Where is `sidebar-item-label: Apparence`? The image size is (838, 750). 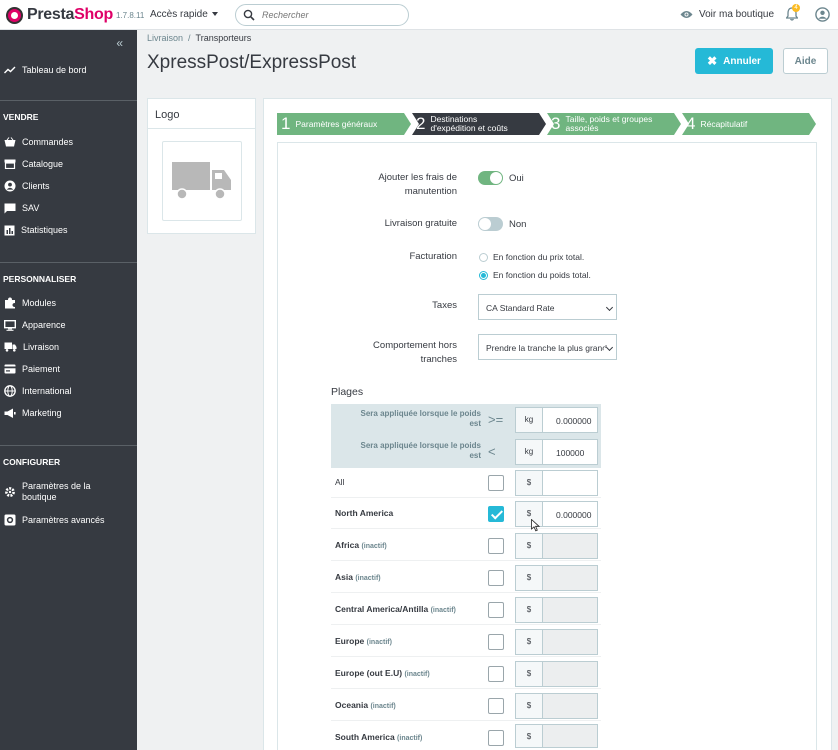
sidebar-item-label: Apparence is located at coordinates (44, 325).